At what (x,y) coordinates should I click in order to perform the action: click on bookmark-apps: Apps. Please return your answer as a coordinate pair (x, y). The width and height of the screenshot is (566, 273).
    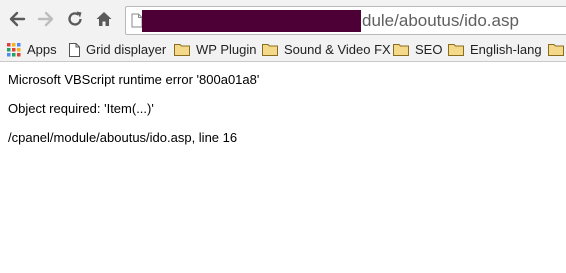
    Looking at the image, I should click on (32, 49).